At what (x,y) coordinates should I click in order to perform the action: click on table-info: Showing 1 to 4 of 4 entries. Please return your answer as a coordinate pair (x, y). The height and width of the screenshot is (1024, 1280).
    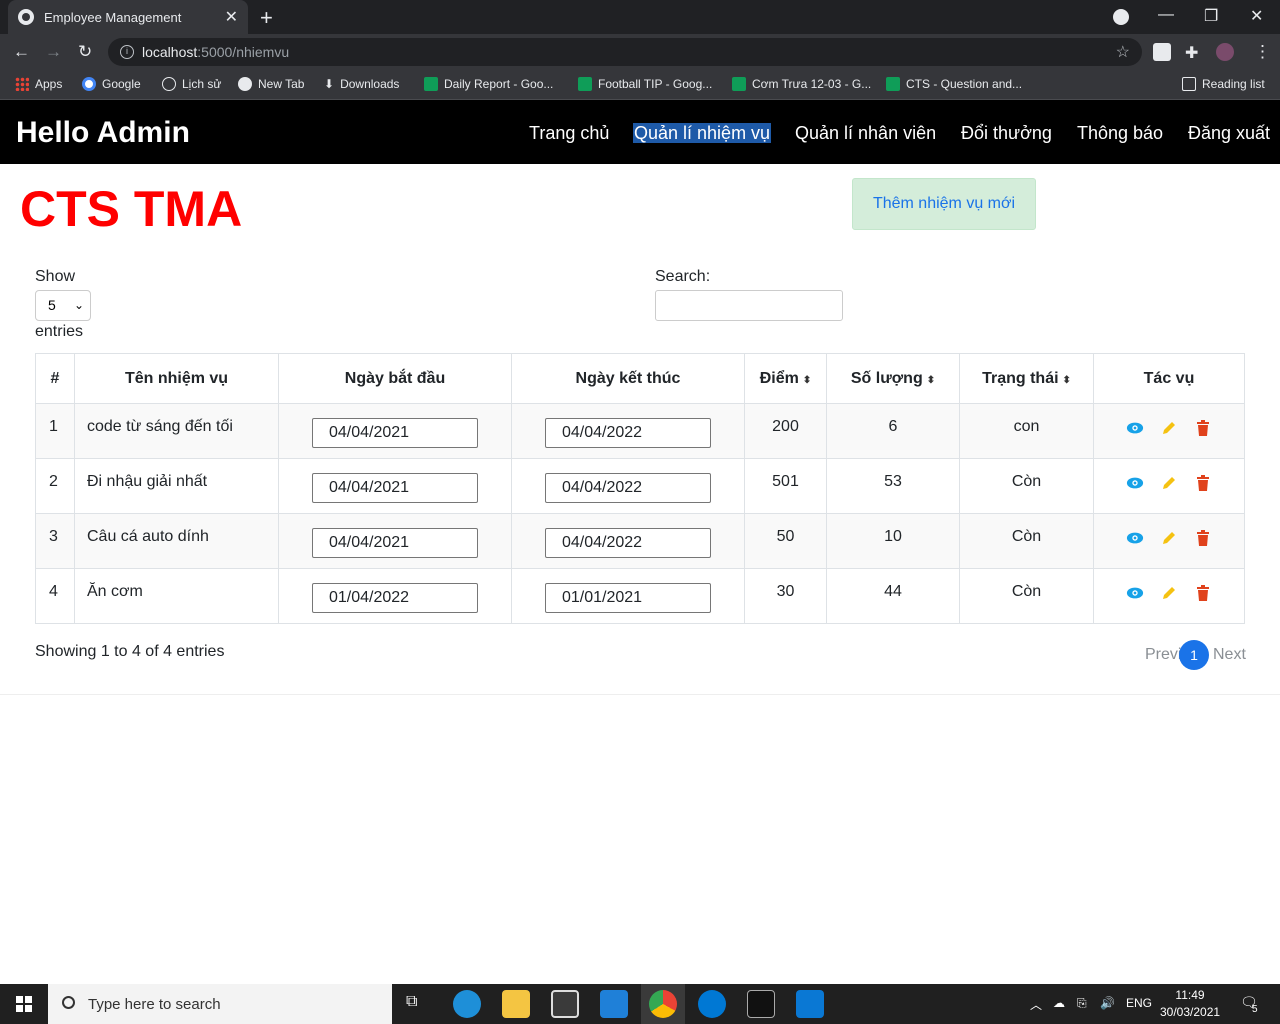
    Looking at the image, I should click on (130, 651).